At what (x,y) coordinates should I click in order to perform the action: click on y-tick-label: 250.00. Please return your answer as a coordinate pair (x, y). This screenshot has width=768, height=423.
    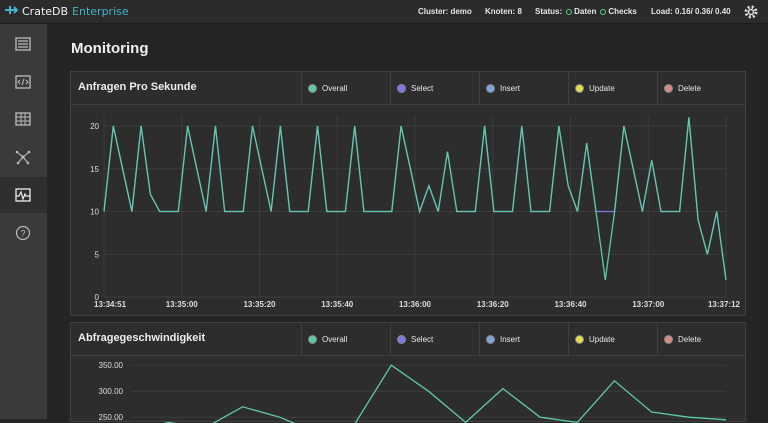
    Looking at the image, I should click on (111, 417).